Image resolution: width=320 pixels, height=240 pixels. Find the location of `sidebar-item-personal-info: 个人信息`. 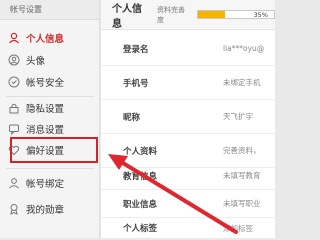

sidebar-item-personal-info: 个人信息 is located at coordinates (51, 38).